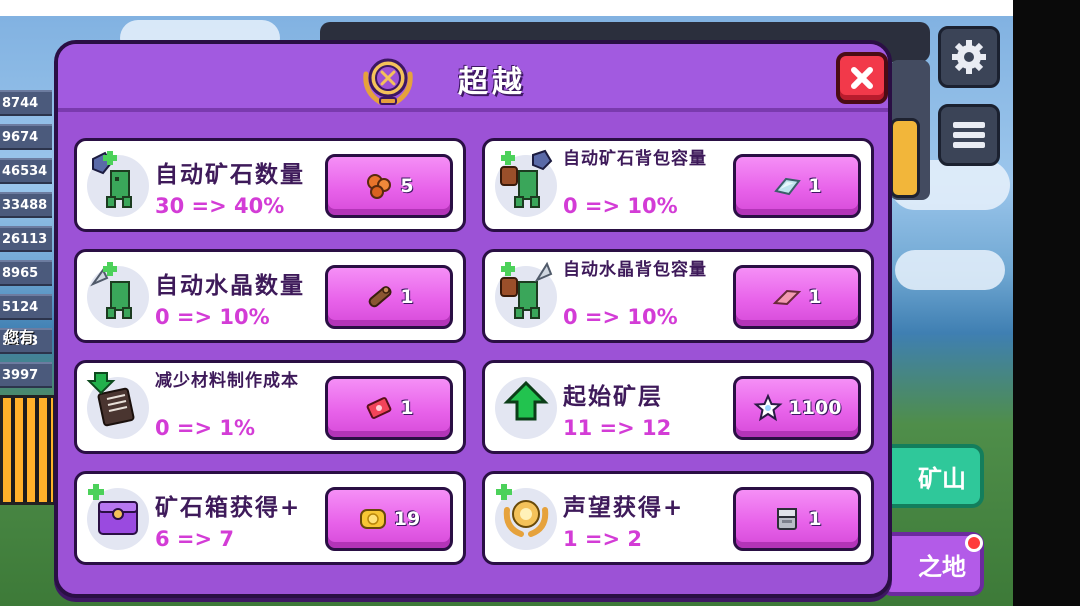 This screenshot has height=606, width=1080. What do you see at coordinates (617, 428) in the screenshot?
I see `upgrade-value: 11 => 12` at bounding box center [617, 428].